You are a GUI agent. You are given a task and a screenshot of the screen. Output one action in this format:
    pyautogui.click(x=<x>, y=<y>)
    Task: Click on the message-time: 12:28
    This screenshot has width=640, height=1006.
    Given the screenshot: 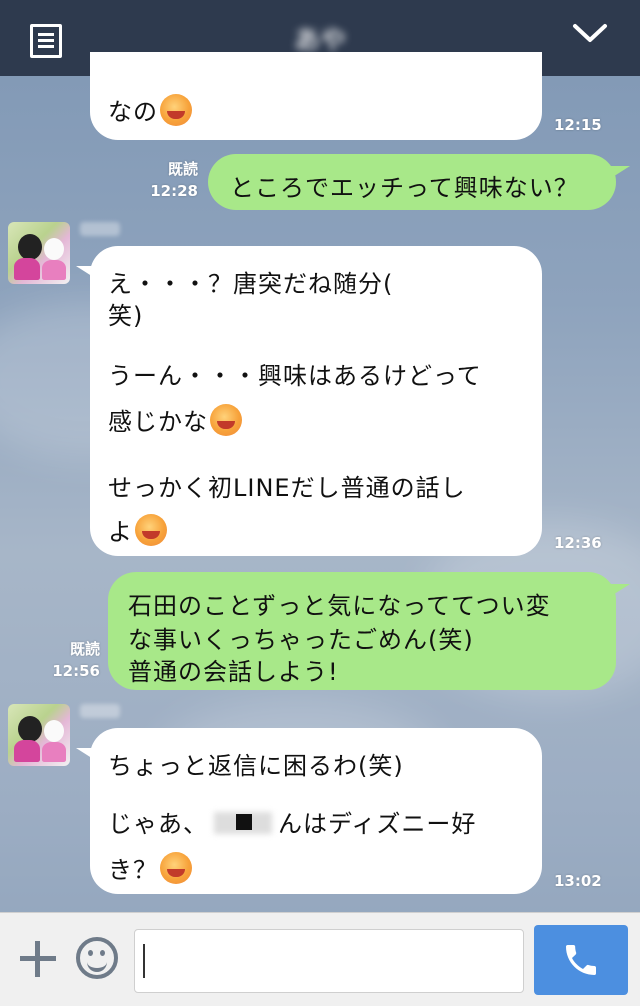 What is the action you would take?
    pyautogui.click(x=174, y=191)
    